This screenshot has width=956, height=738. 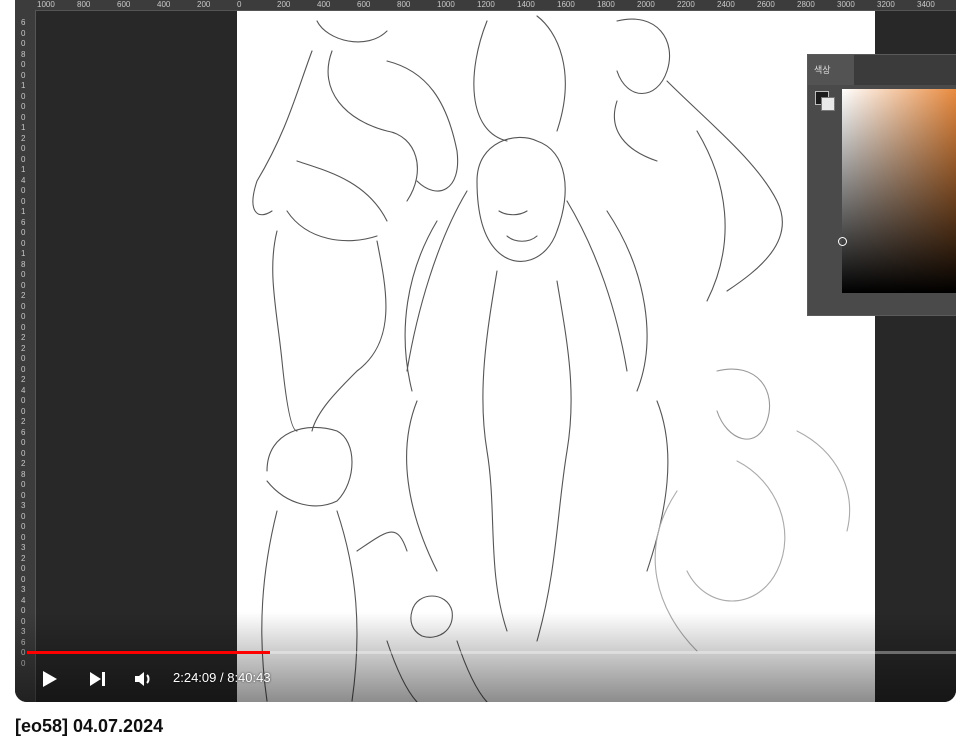 What do you see at coordinates (926, 4) in the screenshot?
I see `ruler-tick-label: 3400` at bounding box center [926, 4].